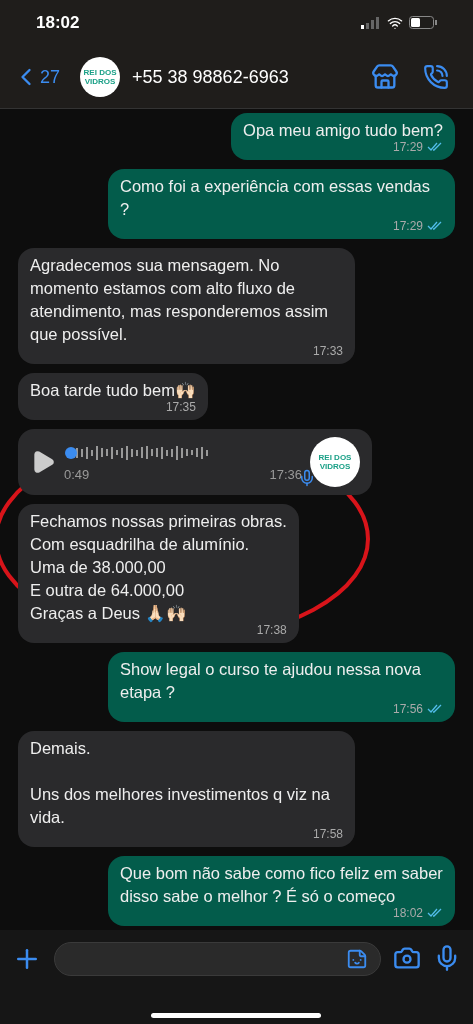 This screenshot has width=473, height=1024. What do you see at coordinates (385, 77) in the screenshot?
I see `store-icon` at bounding box center [385, 77].